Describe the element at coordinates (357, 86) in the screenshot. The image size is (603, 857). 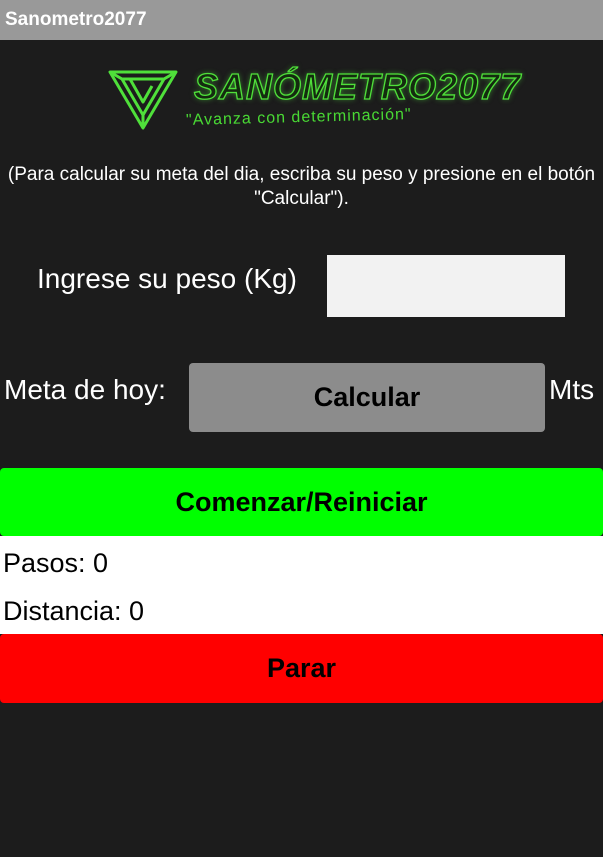
I see `logo-title: SANÓMETRO2077` at that location.